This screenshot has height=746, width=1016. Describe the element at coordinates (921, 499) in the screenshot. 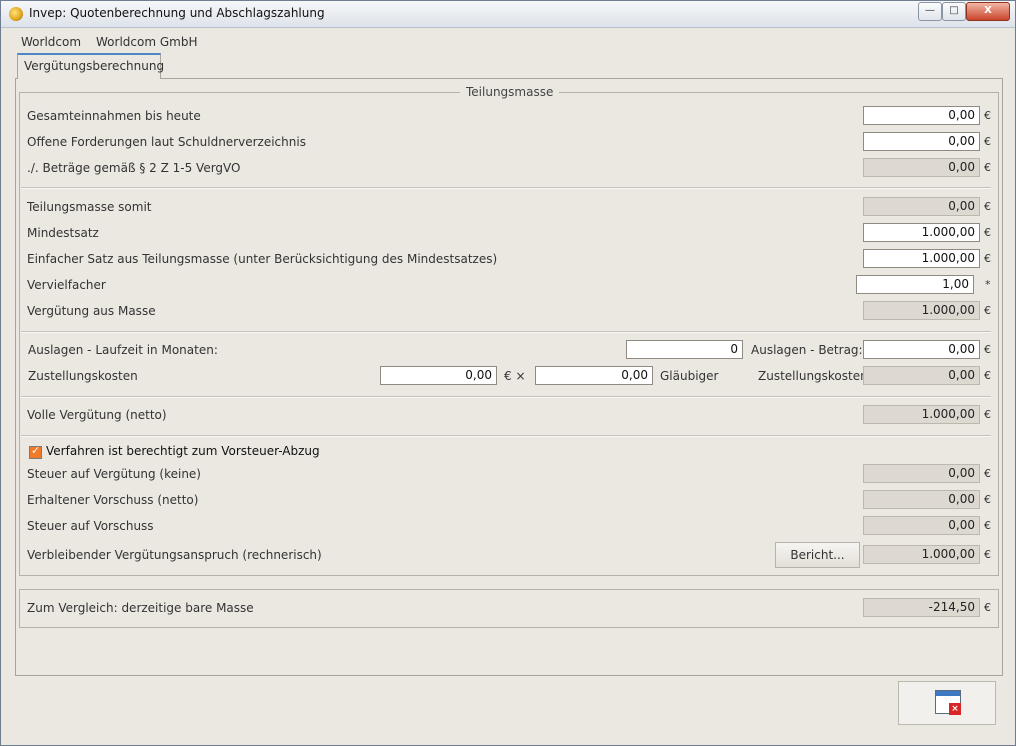

I see `erhaltener-vorschuss-value: 0,00` at that location.